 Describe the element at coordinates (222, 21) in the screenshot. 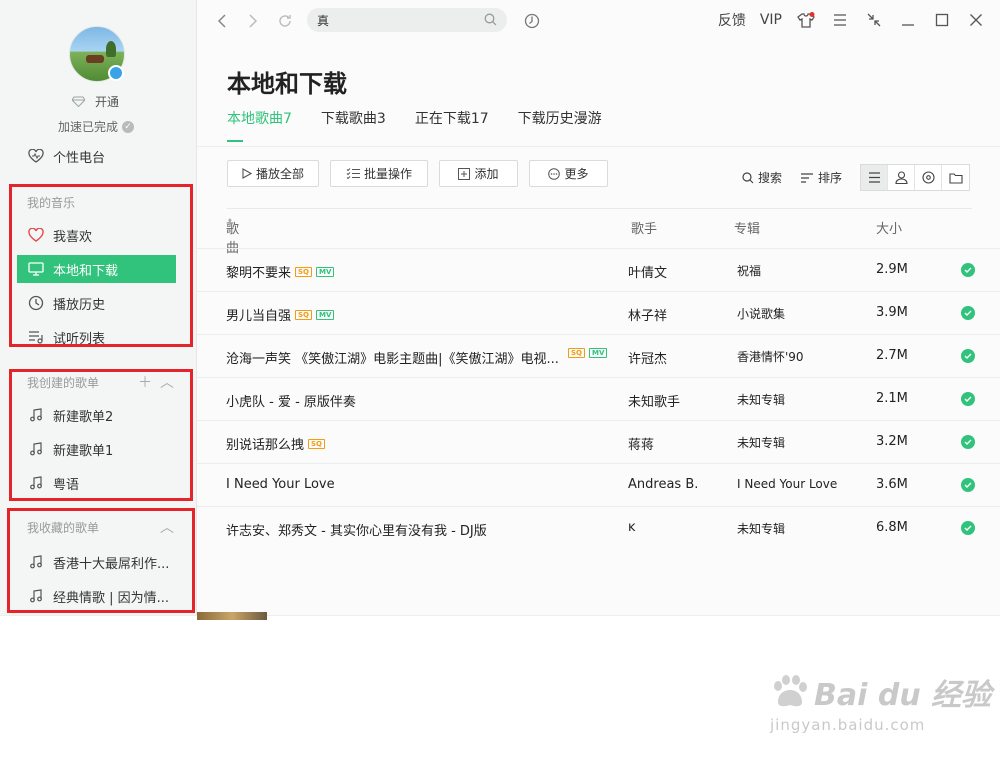

I see `back-arrow-icon` at that location.